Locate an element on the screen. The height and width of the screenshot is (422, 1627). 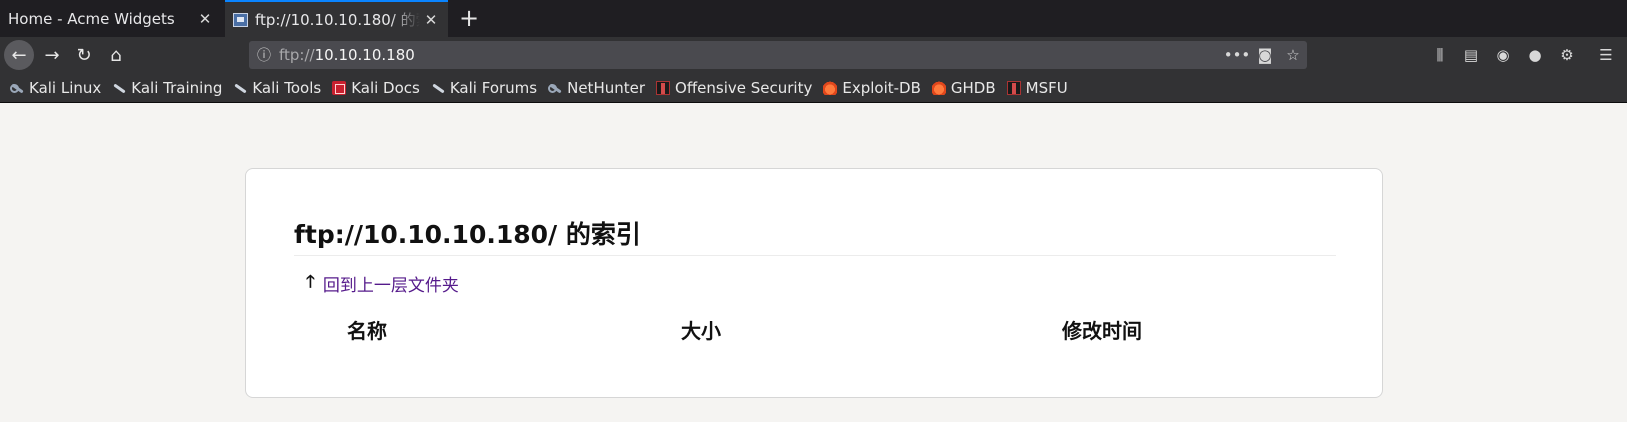
tab-title: Home - Acme Widgets is located at coordinates (91, 18).